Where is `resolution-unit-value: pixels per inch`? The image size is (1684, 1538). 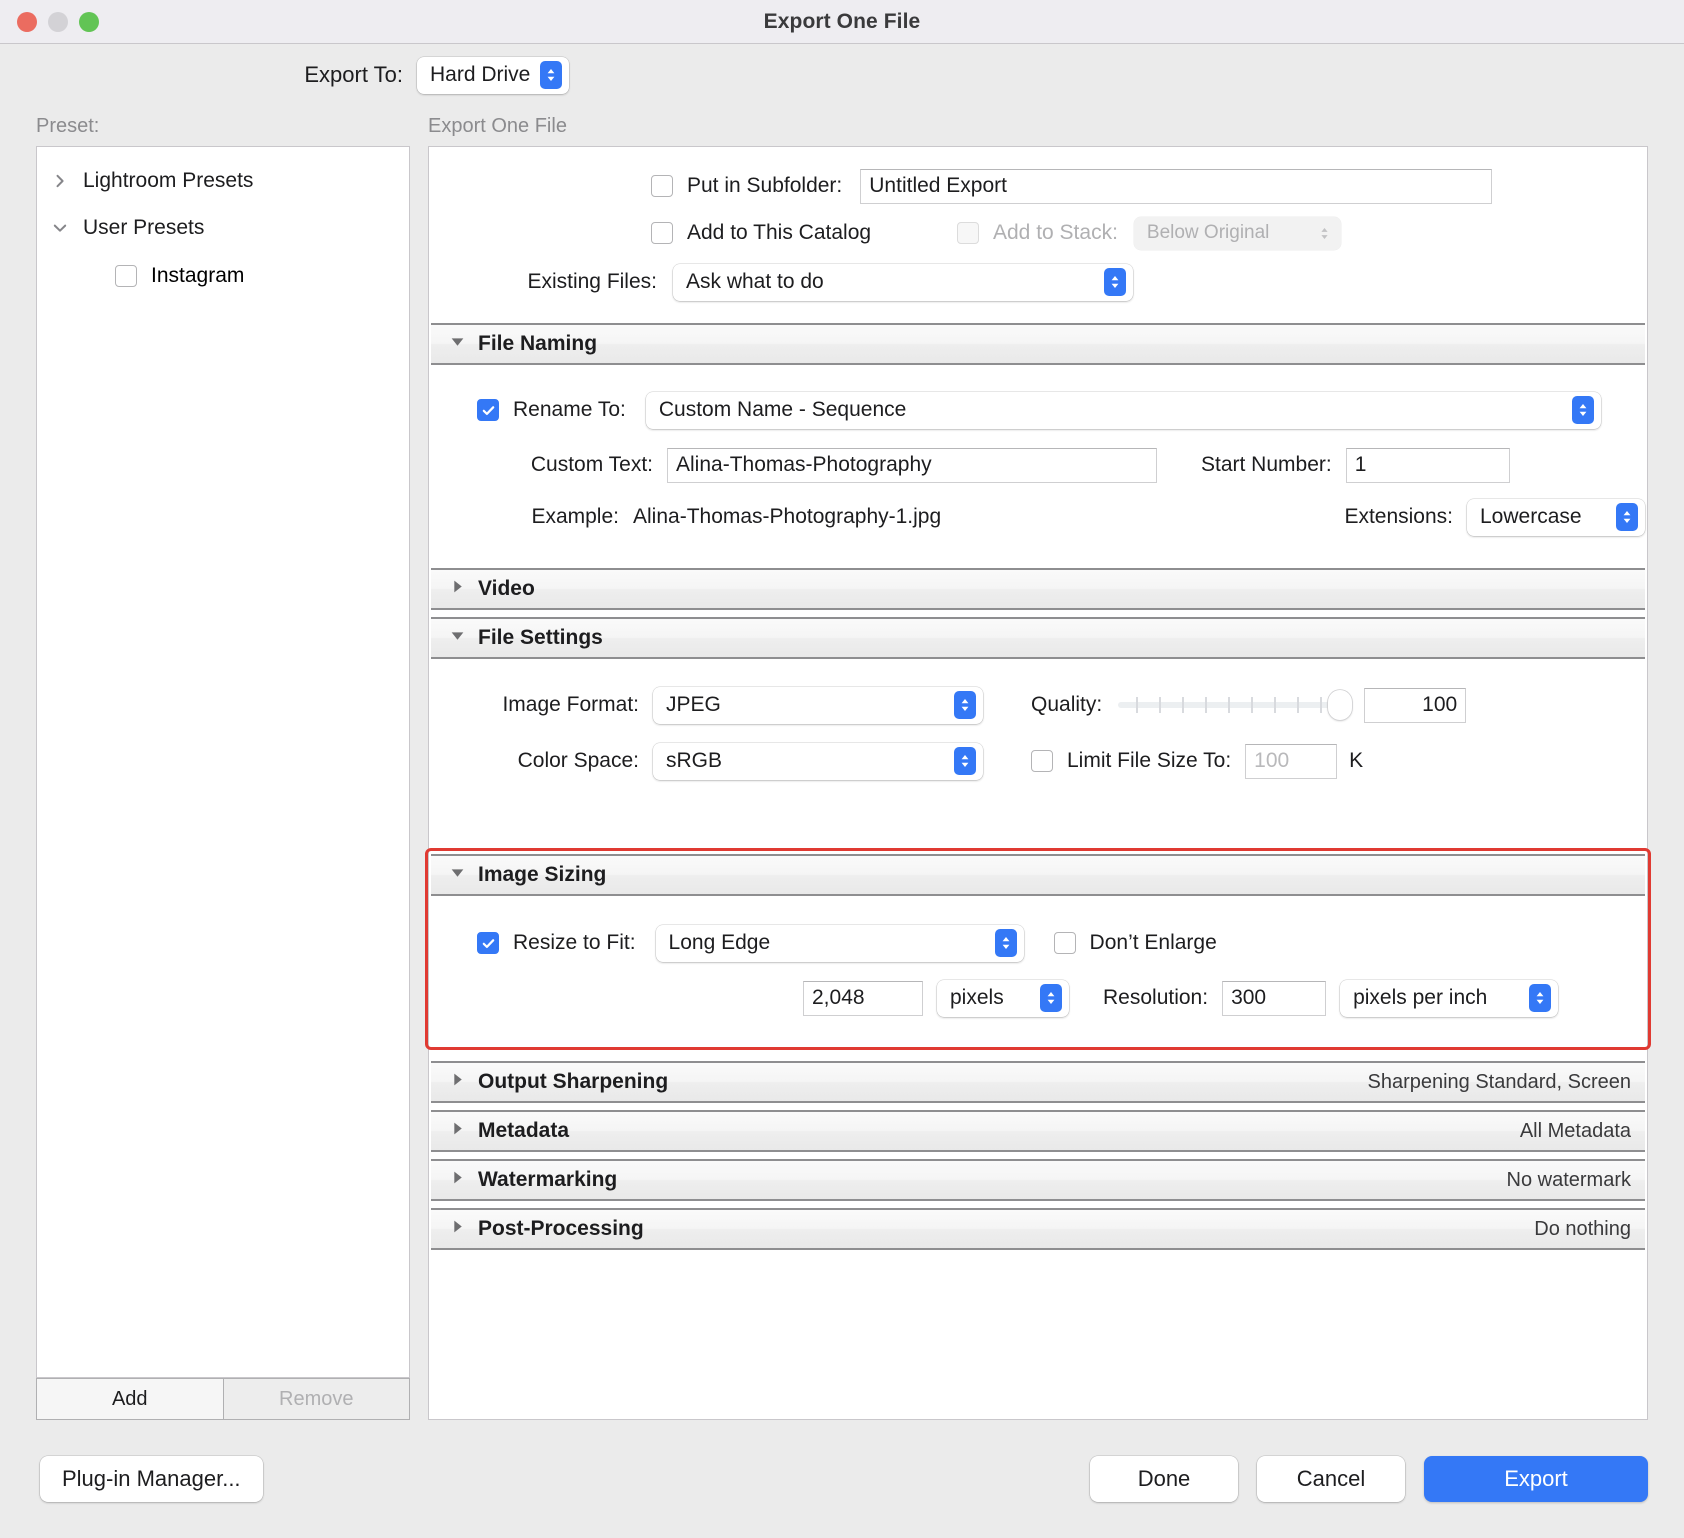
resolution-unit-value: pixels per inch is located at coordinates (1420, 997).